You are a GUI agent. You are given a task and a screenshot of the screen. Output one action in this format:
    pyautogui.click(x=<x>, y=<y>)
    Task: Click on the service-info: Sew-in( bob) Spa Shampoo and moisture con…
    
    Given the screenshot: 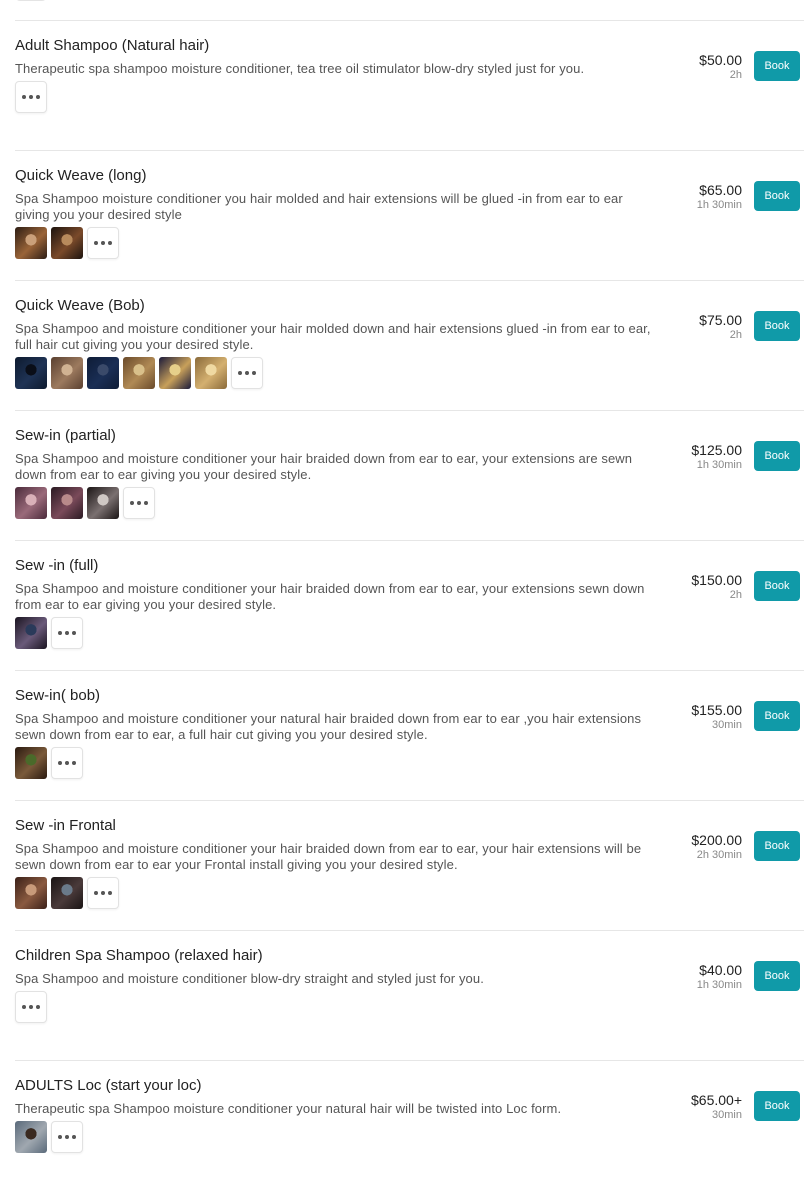 What is the action you would take?
    pyautogui.click(x=335, y=733)
    